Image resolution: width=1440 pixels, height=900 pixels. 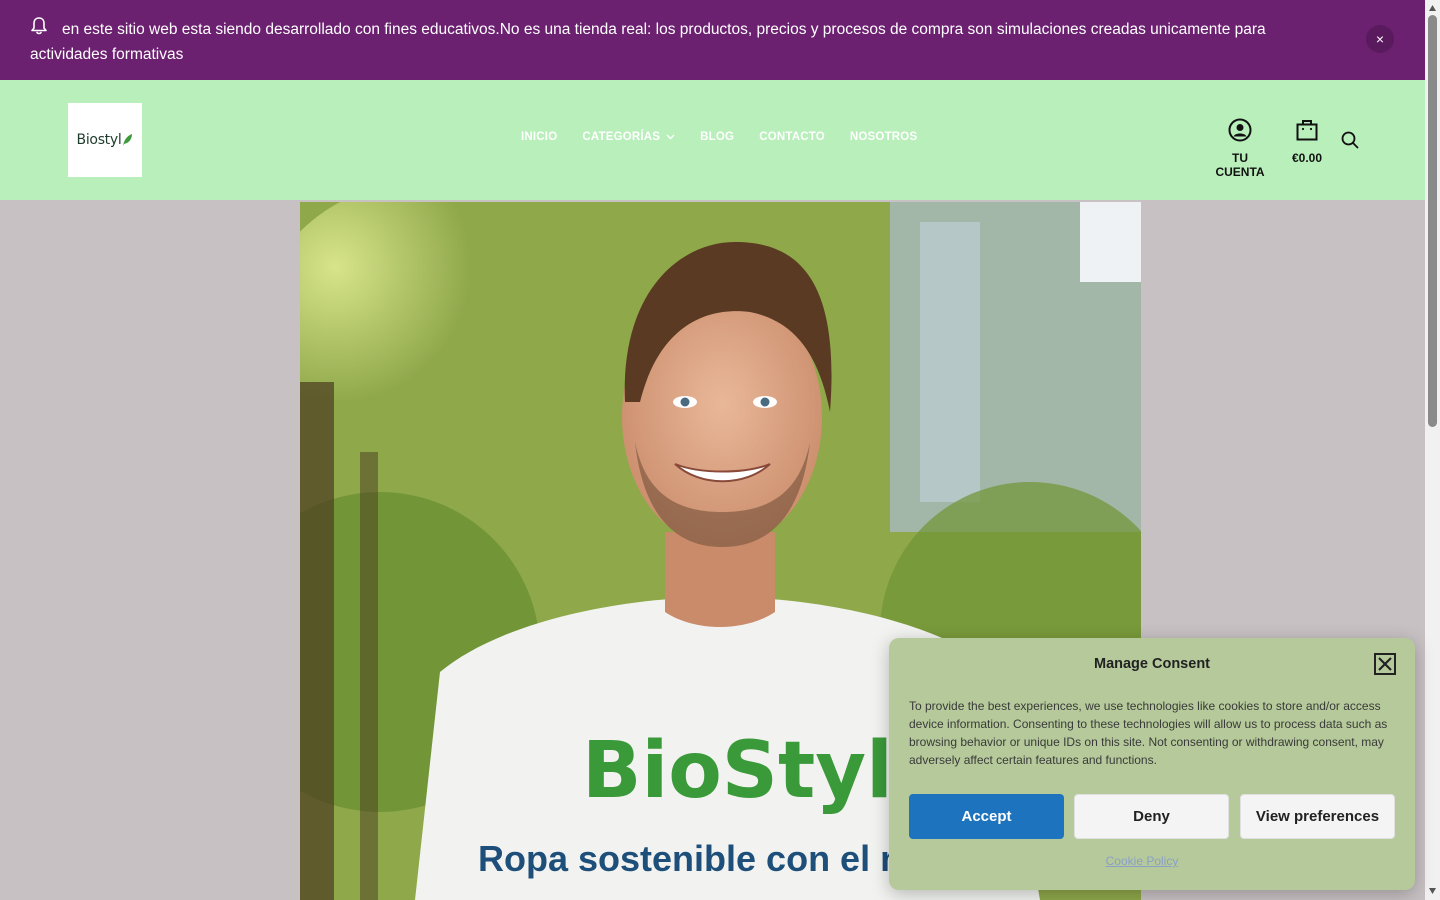 What do you see at coordinates (1240, 165) in the screenshot?
I see `account-label: TU CUENTA` at bounding box center [1240, 165].